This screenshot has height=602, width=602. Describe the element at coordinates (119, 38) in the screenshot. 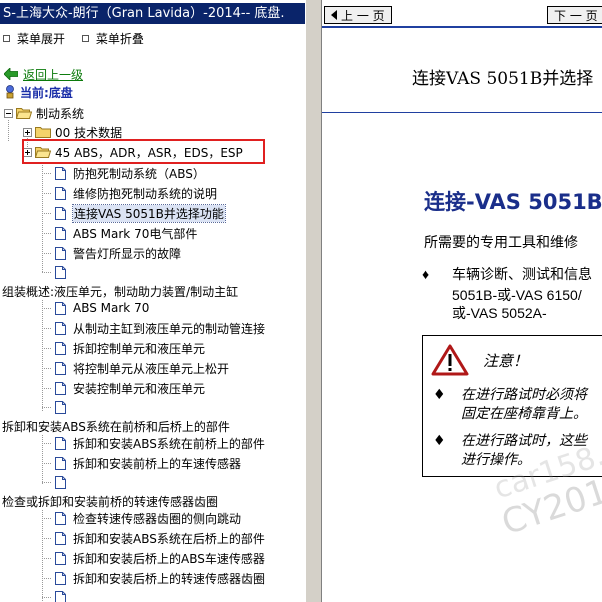

I see `menu-collapse-label: 菜单折叠` at that location.